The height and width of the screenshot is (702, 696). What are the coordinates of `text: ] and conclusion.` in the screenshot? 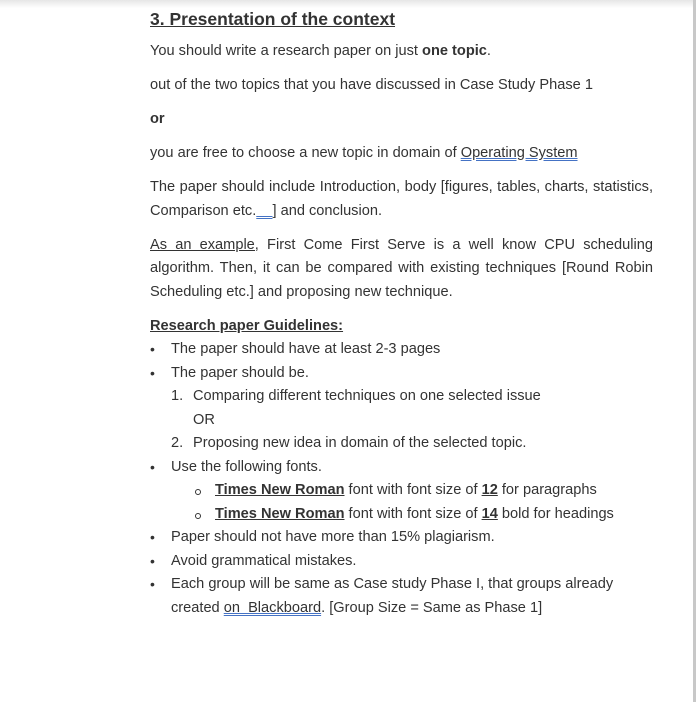 It's located at (327, 210).